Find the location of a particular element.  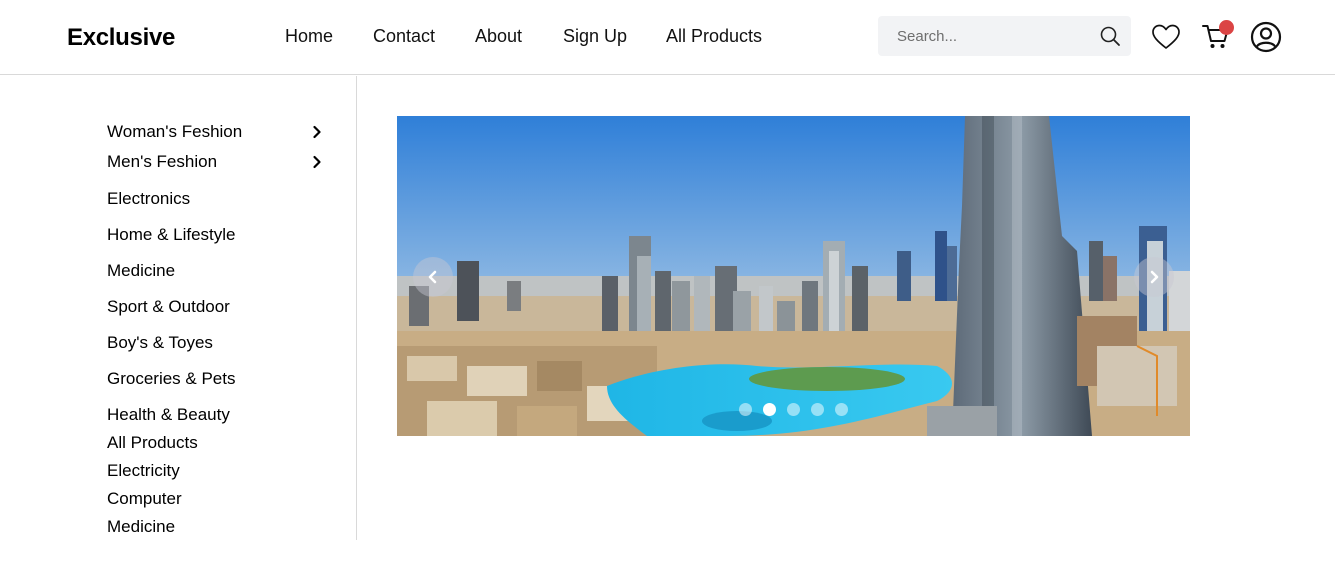

slider-prev-button is located at coordinates (433, 277).